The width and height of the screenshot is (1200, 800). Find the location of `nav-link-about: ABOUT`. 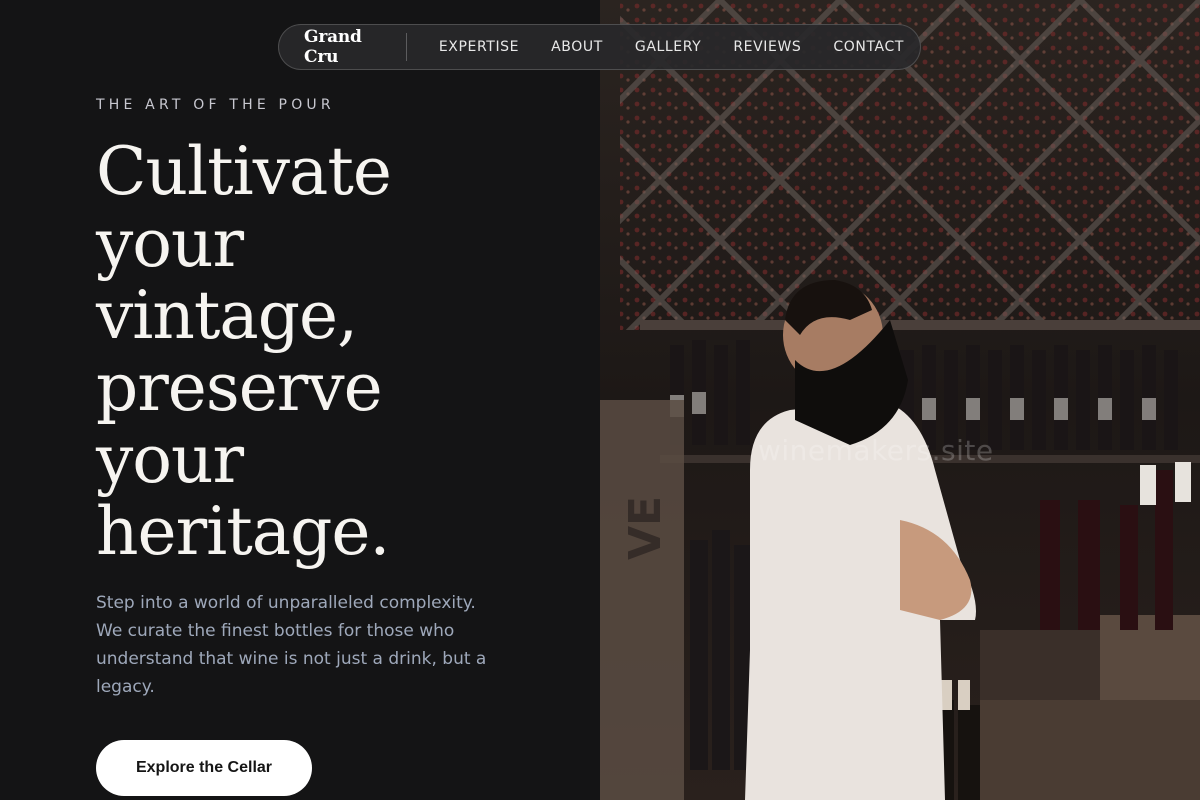

nav-link-about: ABOUT is located at coordinates (577, 47).